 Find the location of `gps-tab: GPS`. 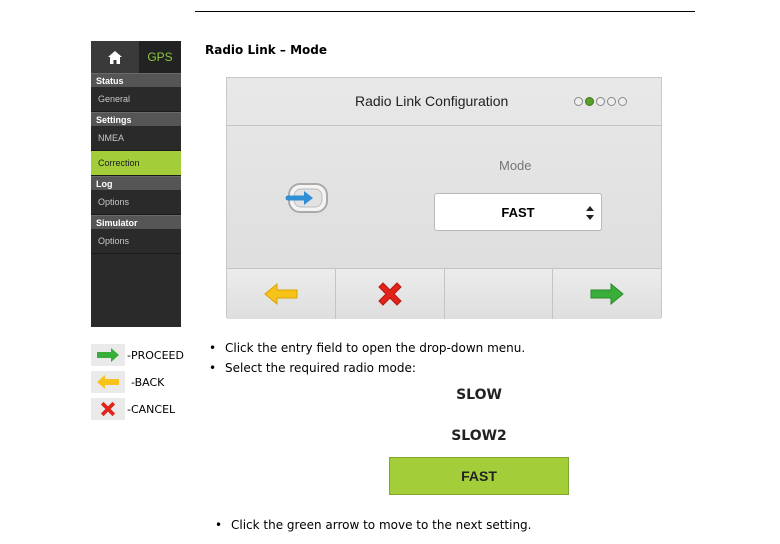

gps-tab: GPS is located at coordinates (160, 57).